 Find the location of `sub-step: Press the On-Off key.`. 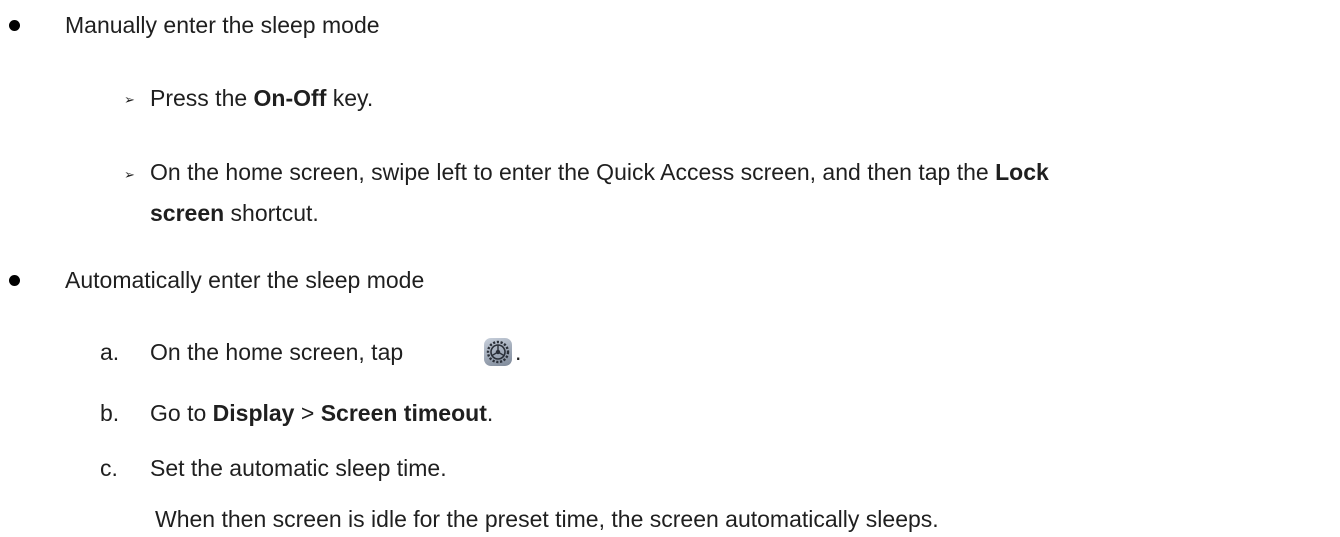

sub-step: Press the On-Off key. is located at coordinates (261, 98).